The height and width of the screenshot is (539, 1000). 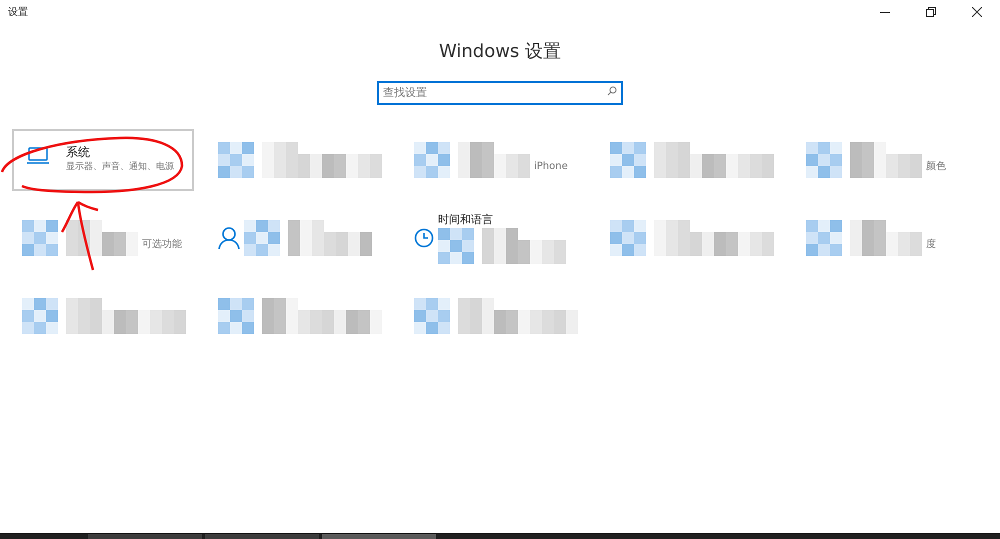 What do you see at coordinates (120, 167) in the screenshot?
I see `tile-subtitle: 显示器、声音、通知、电源` at bounding box center [120, 167].